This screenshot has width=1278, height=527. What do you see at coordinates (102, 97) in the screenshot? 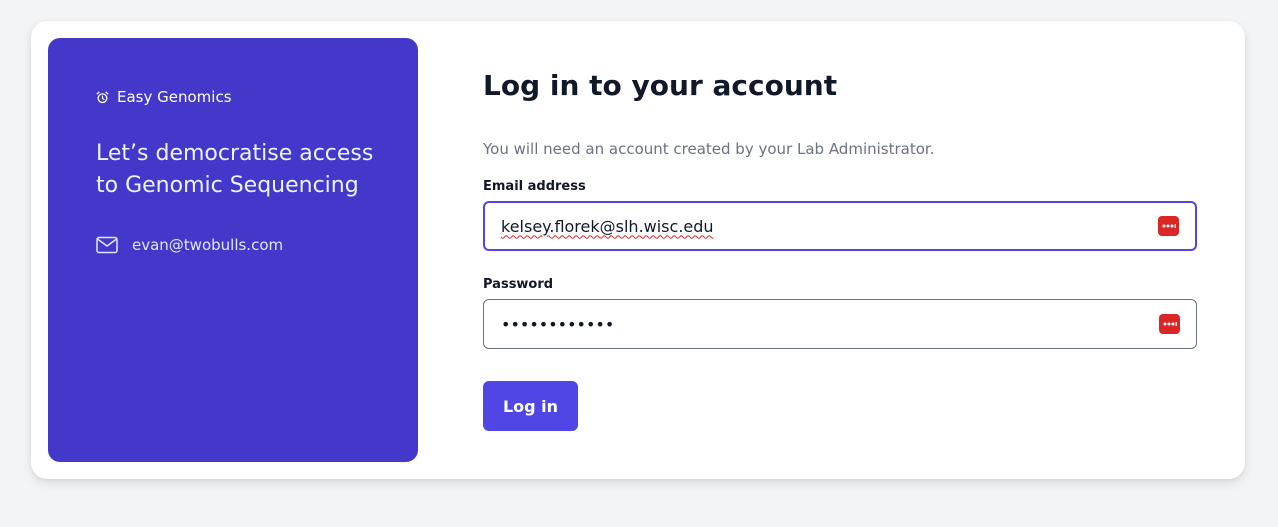
I see `alarm-clock-icon` at bounding box center [102, 97].